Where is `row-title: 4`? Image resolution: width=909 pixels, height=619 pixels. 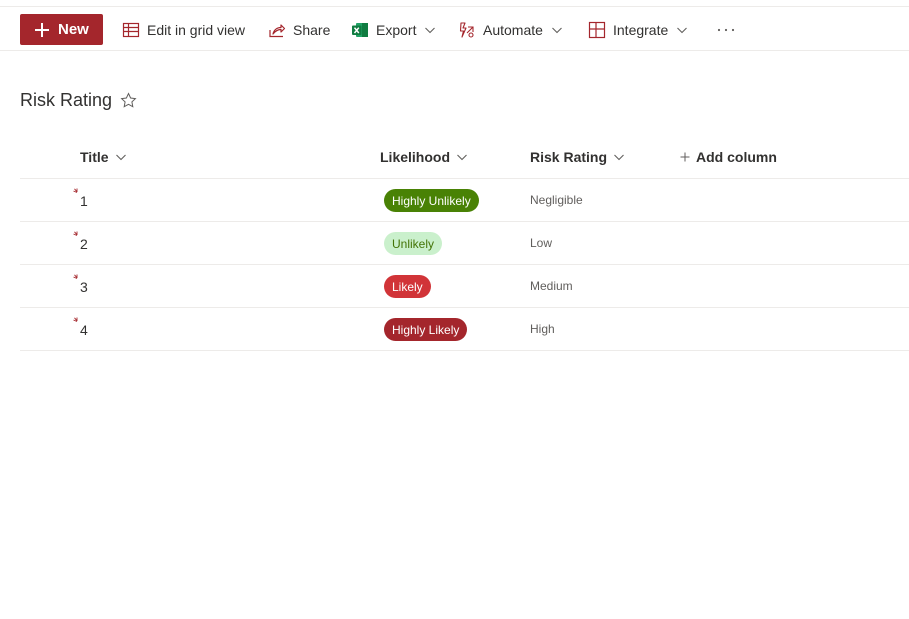 row-title: 4 is located at coordinates (84, 330).